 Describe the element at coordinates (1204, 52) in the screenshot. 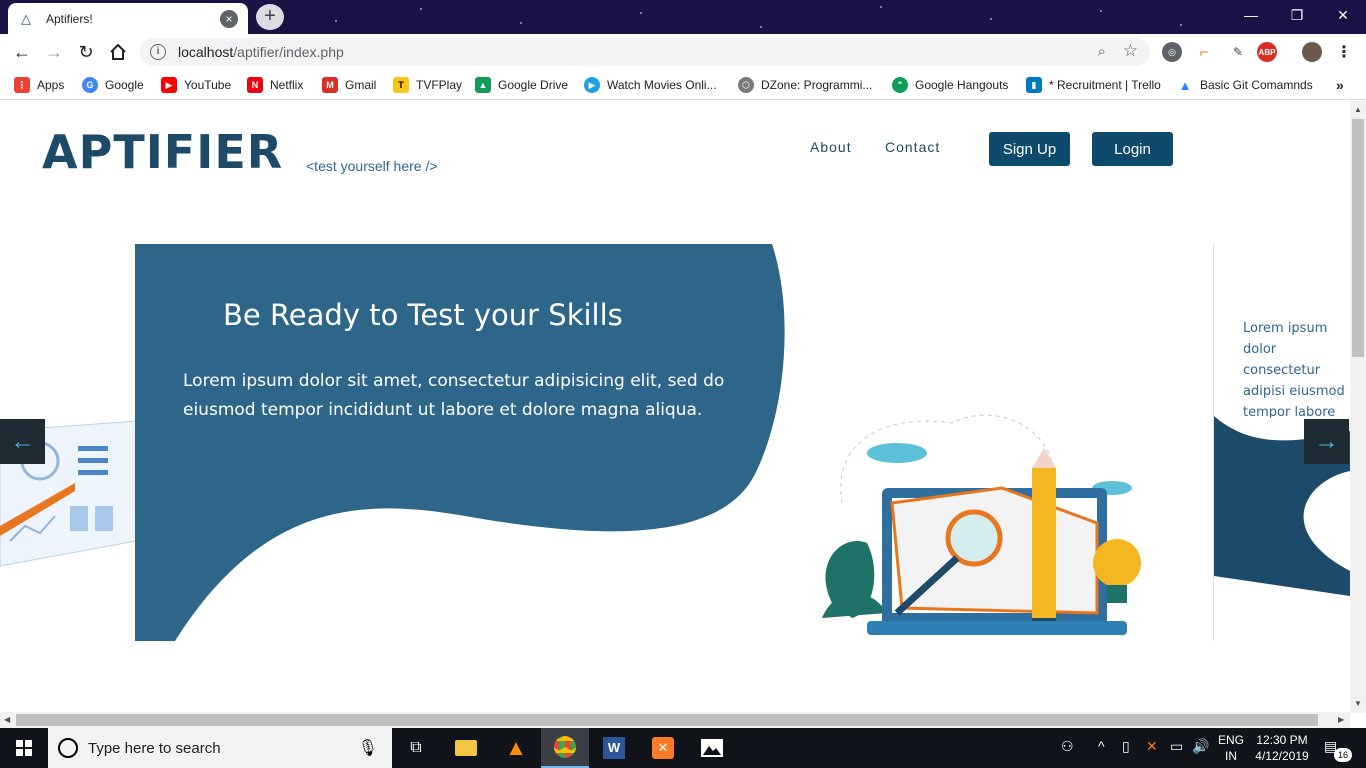

I see `extension-tool-icon: ⌐` at that location.